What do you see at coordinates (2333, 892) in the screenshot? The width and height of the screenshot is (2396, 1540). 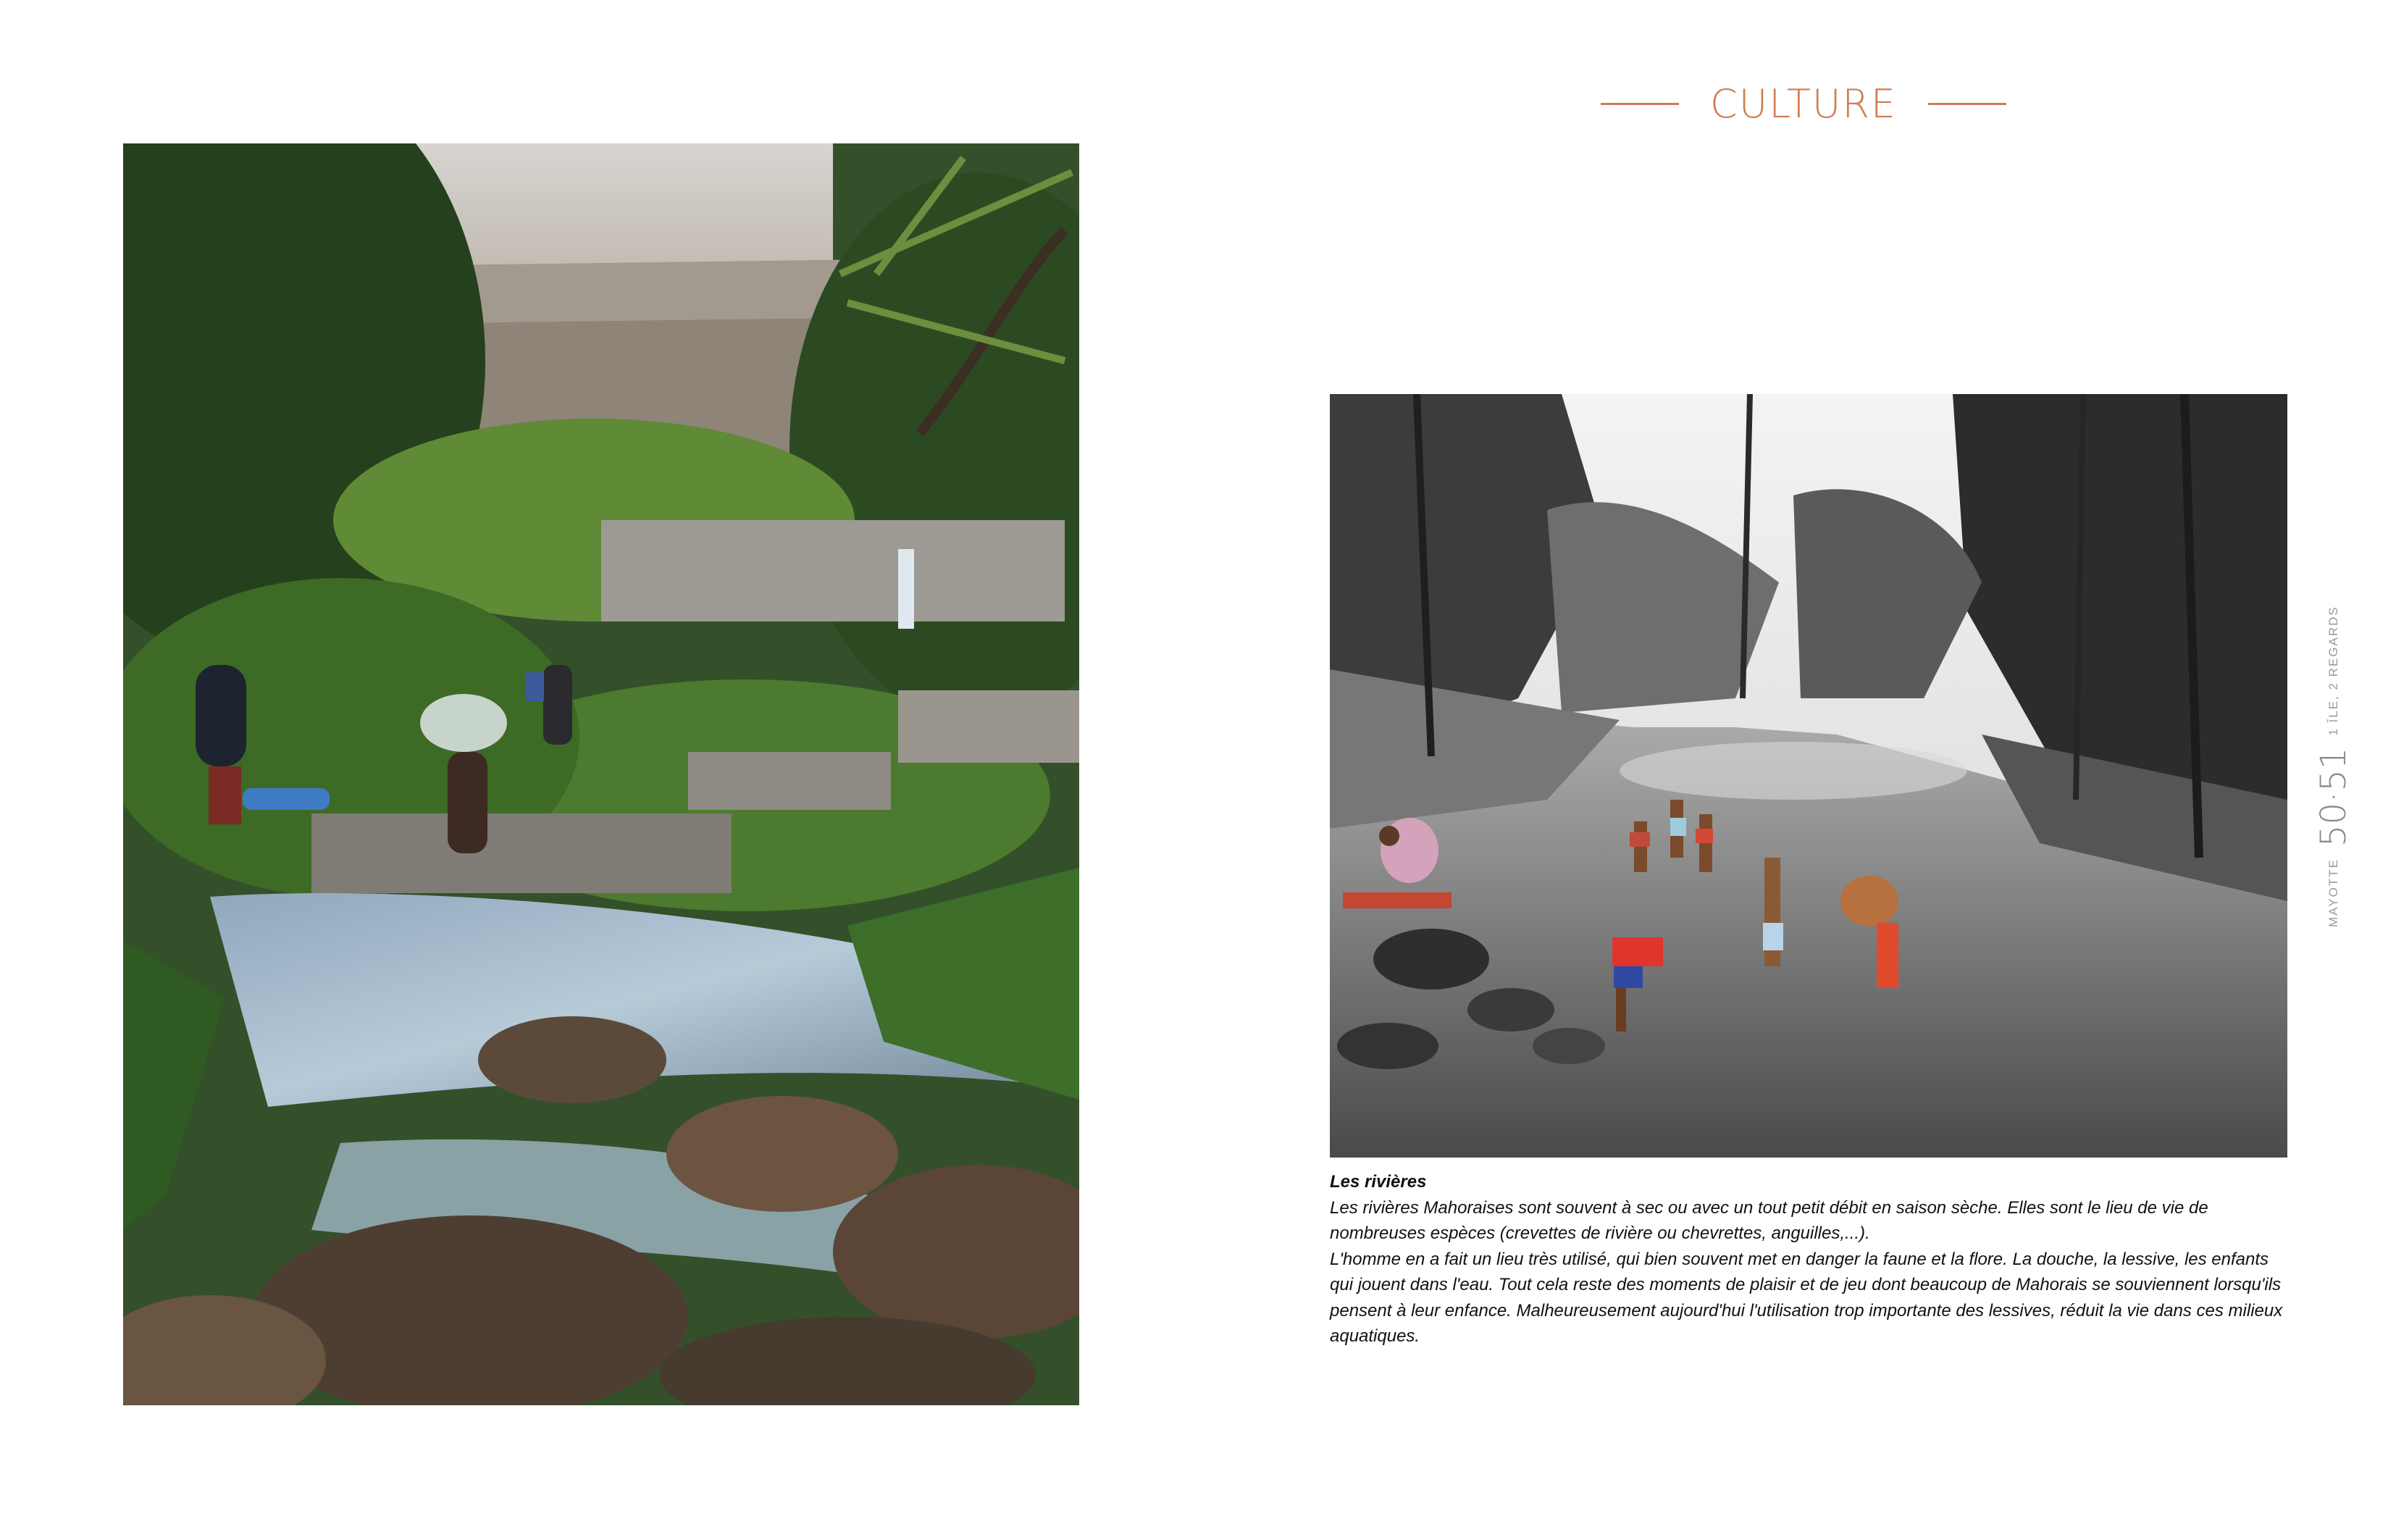 I see `folio-place: MAYOTTE` at bounding box center [2333, 892].